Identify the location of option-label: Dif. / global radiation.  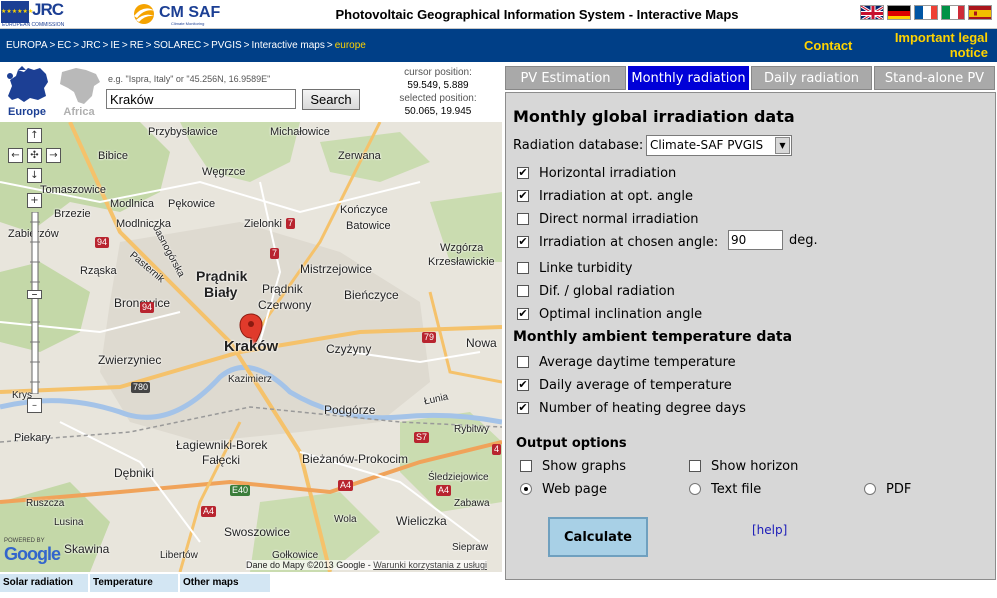
(607, 291).